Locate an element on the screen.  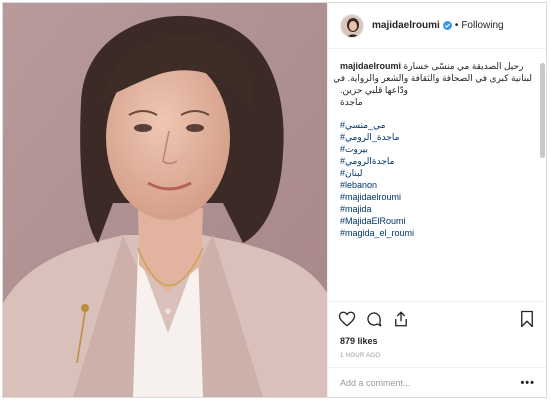
caption-text-1: رحيل الصديقة مي منسّى خسارة is located at coordinates (463, 66).